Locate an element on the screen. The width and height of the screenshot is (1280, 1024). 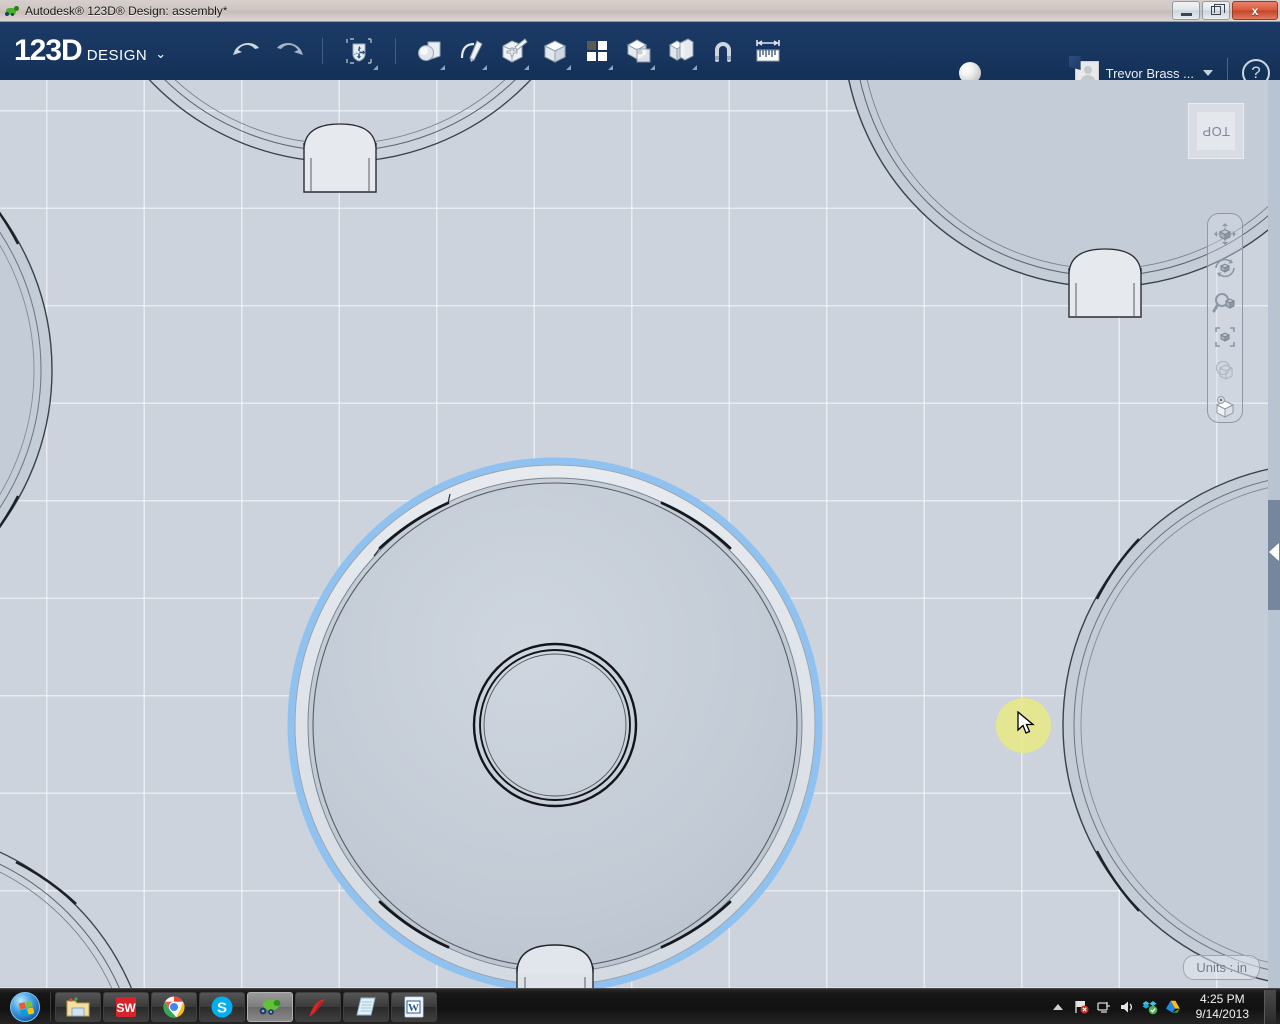
measure-ruler-icon is located at coordinates (768, 51).